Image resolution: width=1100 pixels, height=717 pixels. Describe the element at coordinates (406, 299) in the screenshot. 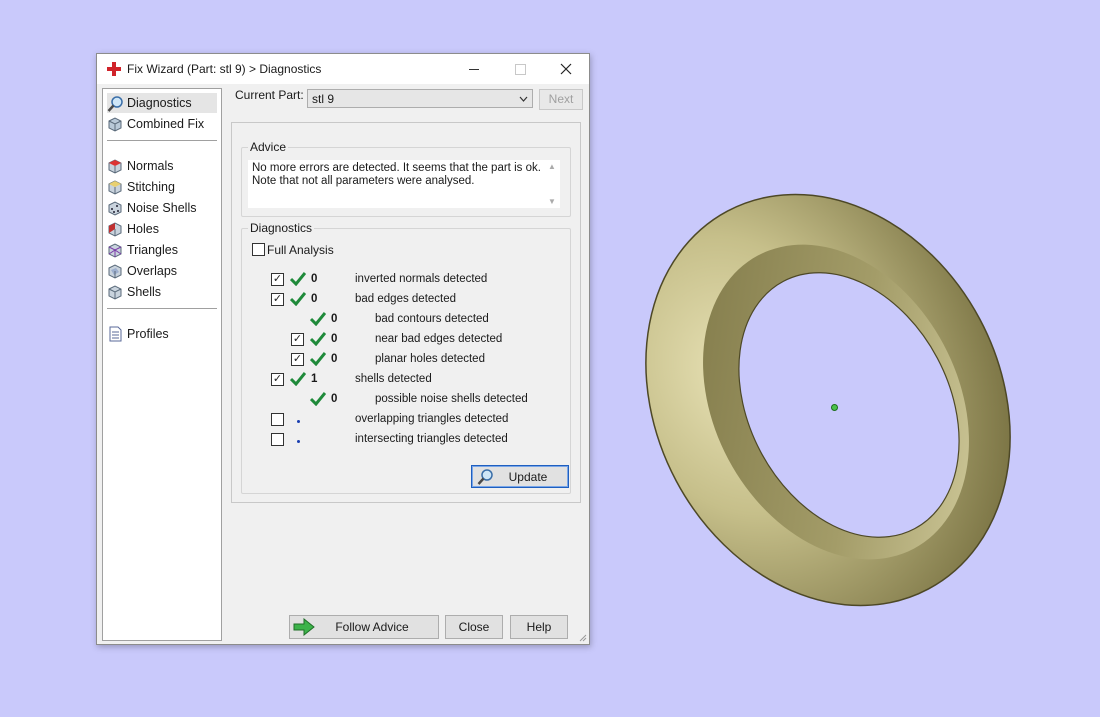

I see `bad-edges-label: bad edges detected` at that location.